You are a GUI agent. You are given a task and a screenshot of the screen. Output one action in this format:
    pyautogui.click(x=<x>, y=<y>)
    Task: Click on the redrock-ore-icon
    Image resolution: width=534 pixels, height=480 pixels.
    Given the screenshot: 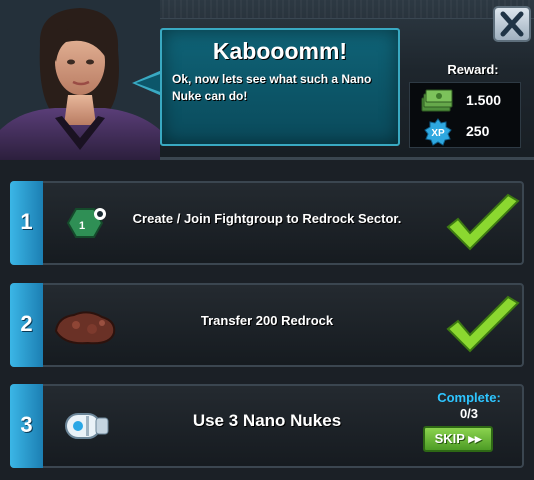 What is the action you would take?
    pyautogui.click(x=85, y=329)
    